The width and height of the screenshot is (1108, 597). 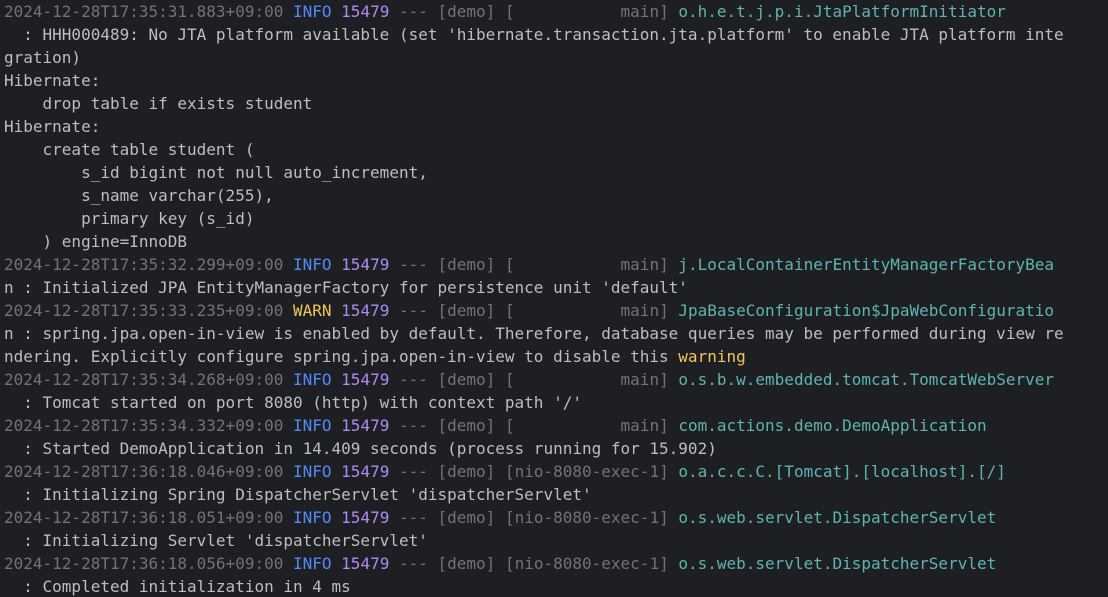 What do you see at coordinates (842, 471) in the screenshot?
I see `log-logger: o.a.c.c.C.[Tomcat].[localhost].[/]` at bounding box center [842, 471].